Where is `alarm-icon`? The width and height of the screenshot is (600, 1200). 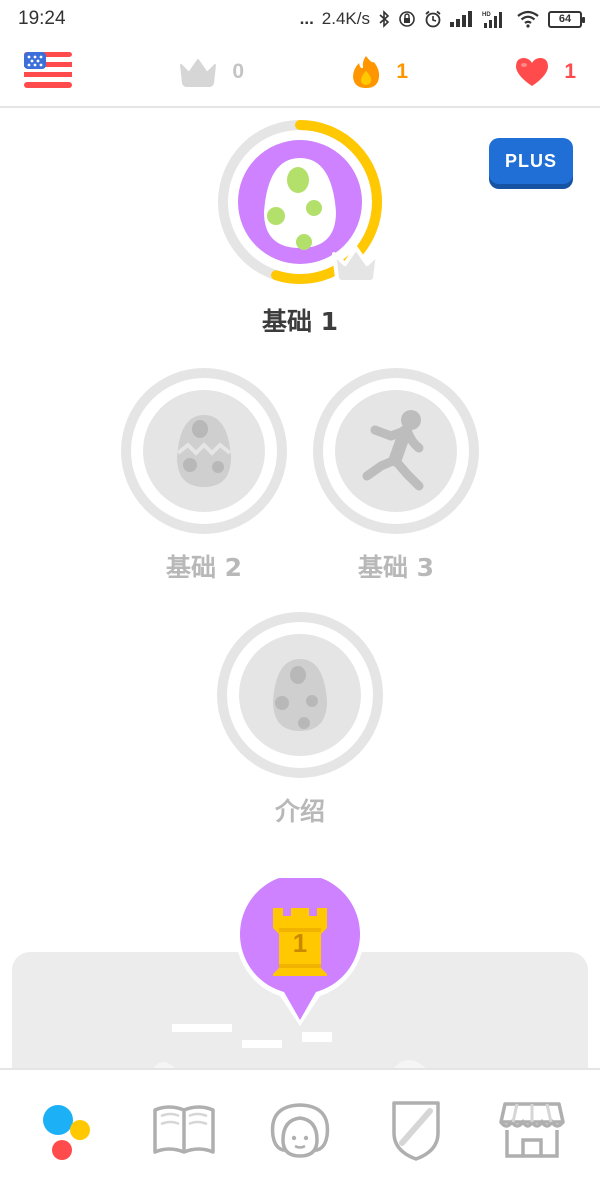
alarm-icon is located at coordinates (433, 19).